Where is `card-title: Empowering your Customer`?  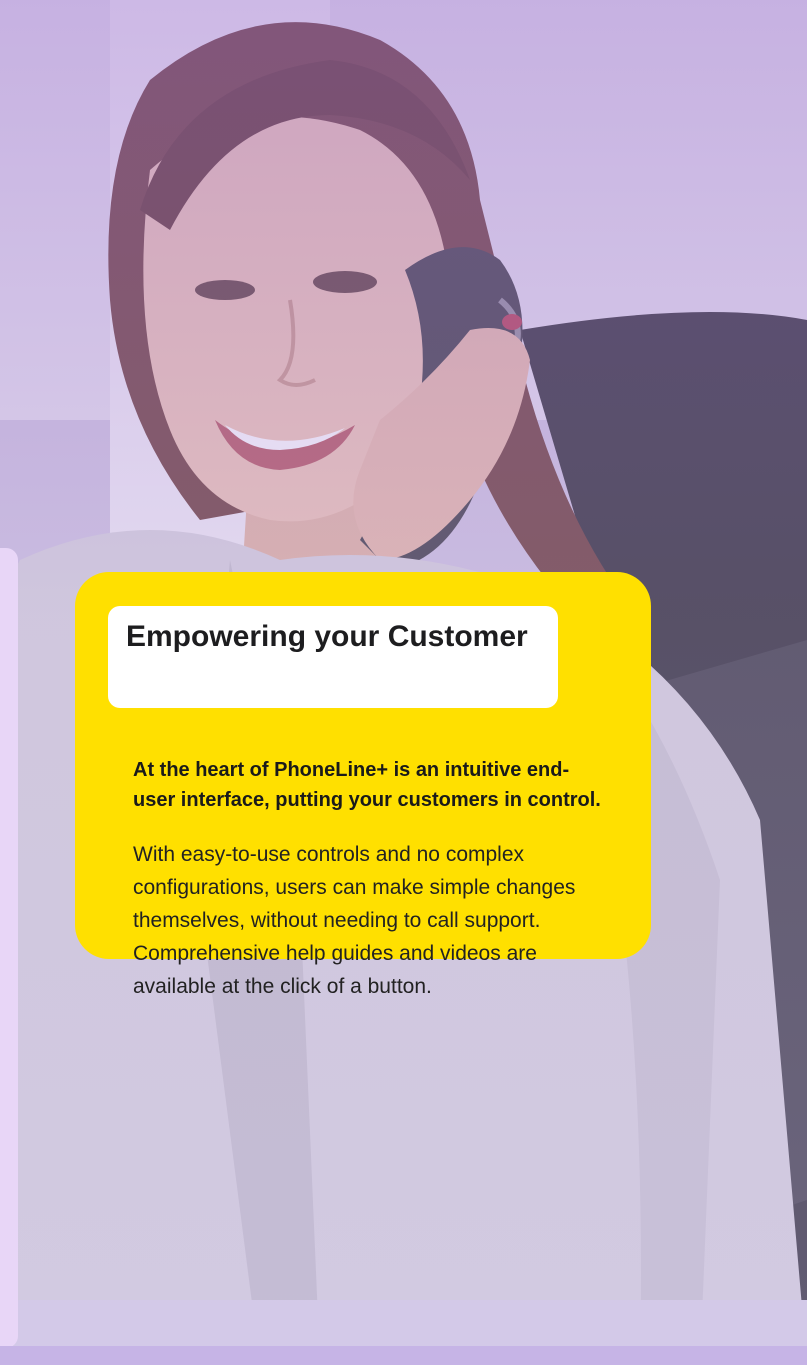
card-title: Empowering your Customer is located at coordinates (327, 636).